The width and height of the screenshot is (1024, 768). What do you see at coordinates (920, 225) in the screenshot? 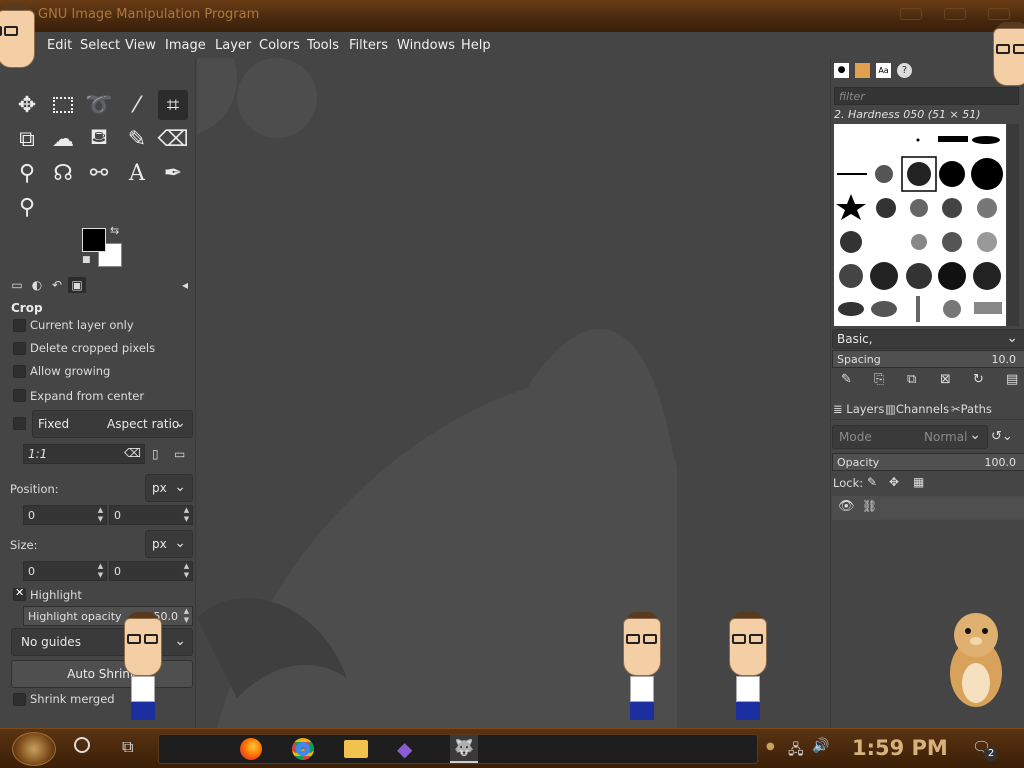
I see `brush-grid` at bounding box center [920, 225].